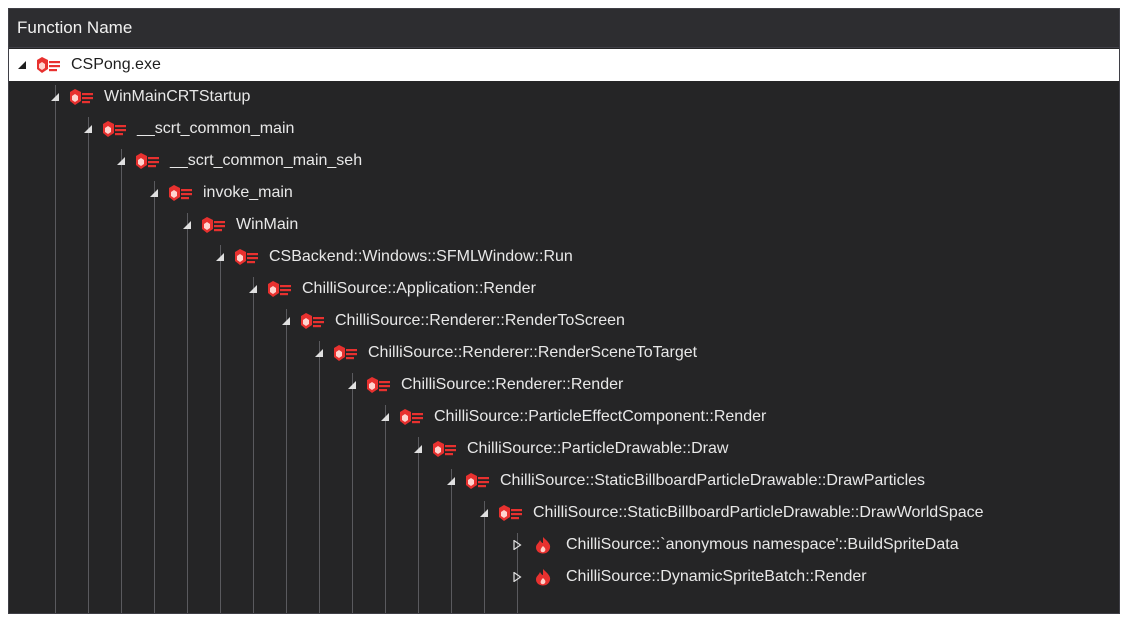 Image resolution: width=1124 pixels, height=617 pixels. I want to click on function-name-label: ChilliSource::DynamicSpriteBatch::Render, so click(716, 576).